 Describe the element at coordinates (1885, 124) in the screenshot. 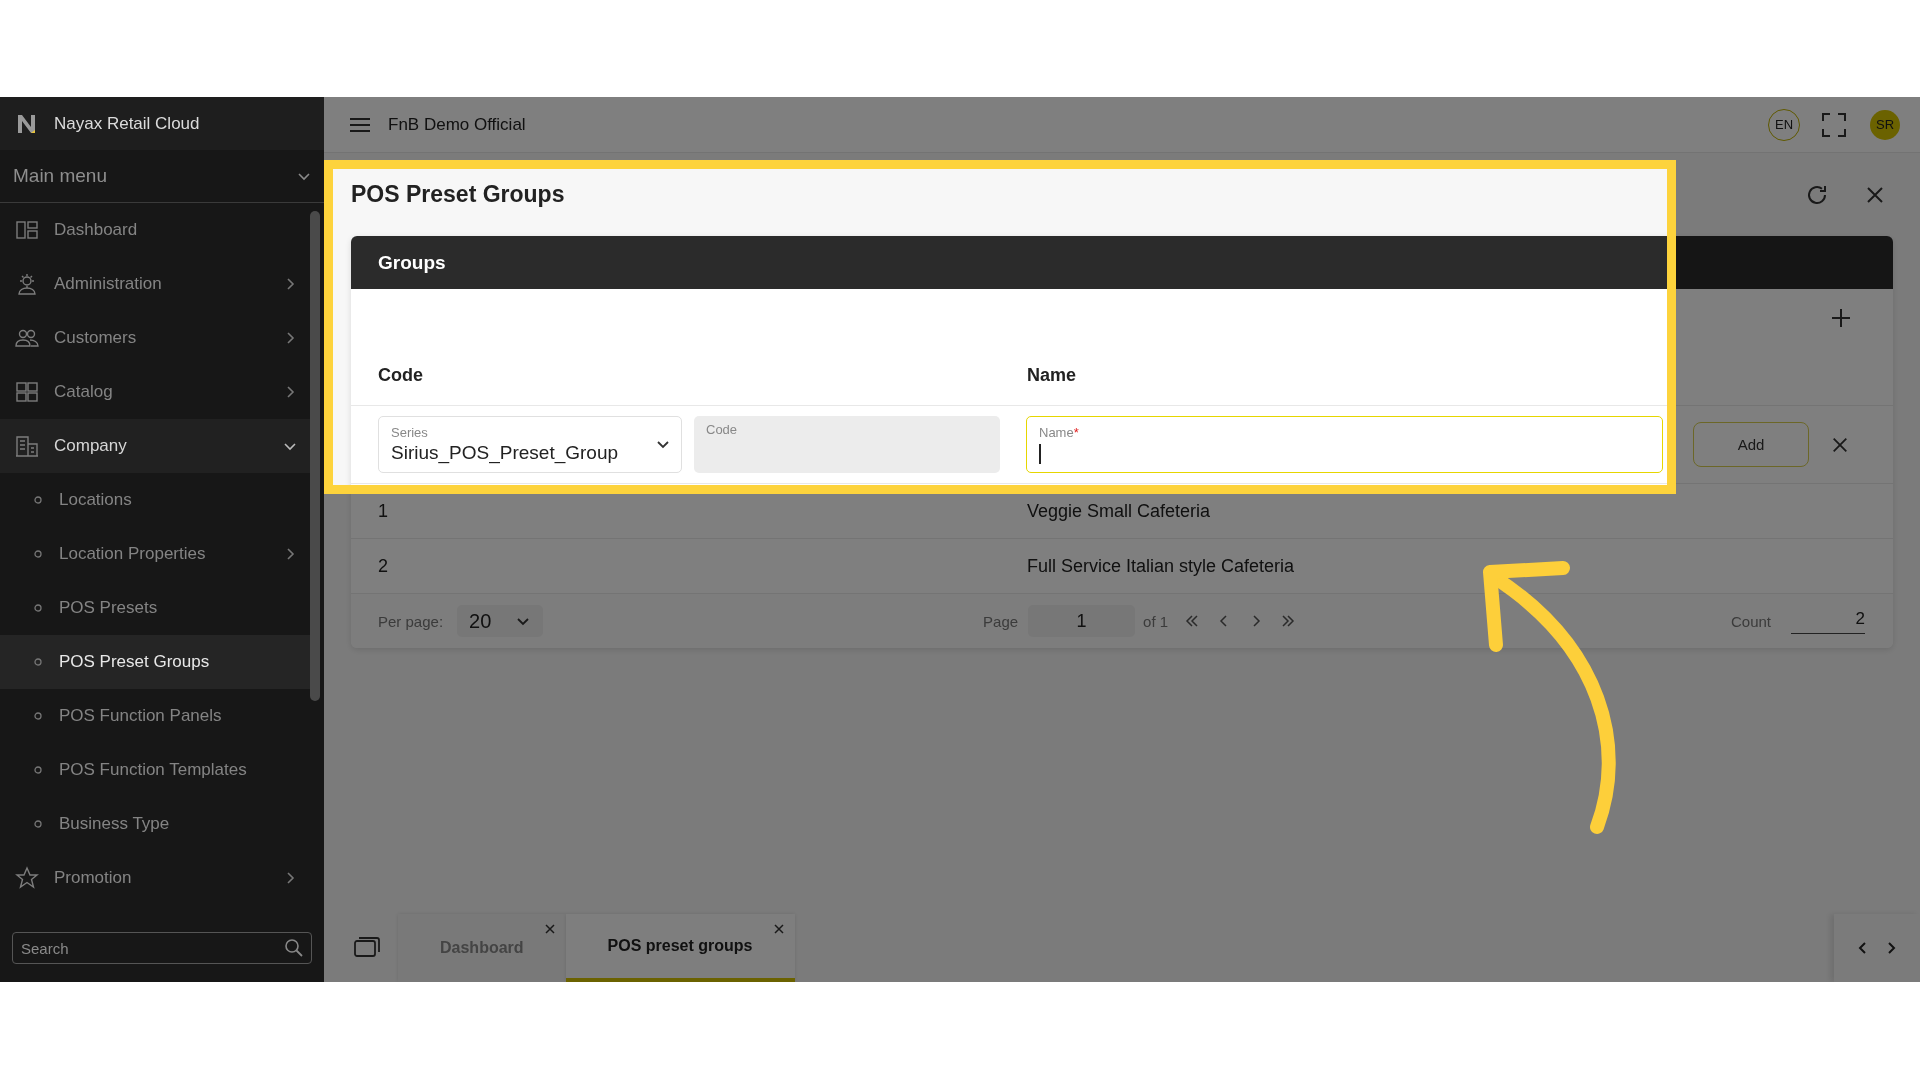

I see `user-avatar: SR` at that location.